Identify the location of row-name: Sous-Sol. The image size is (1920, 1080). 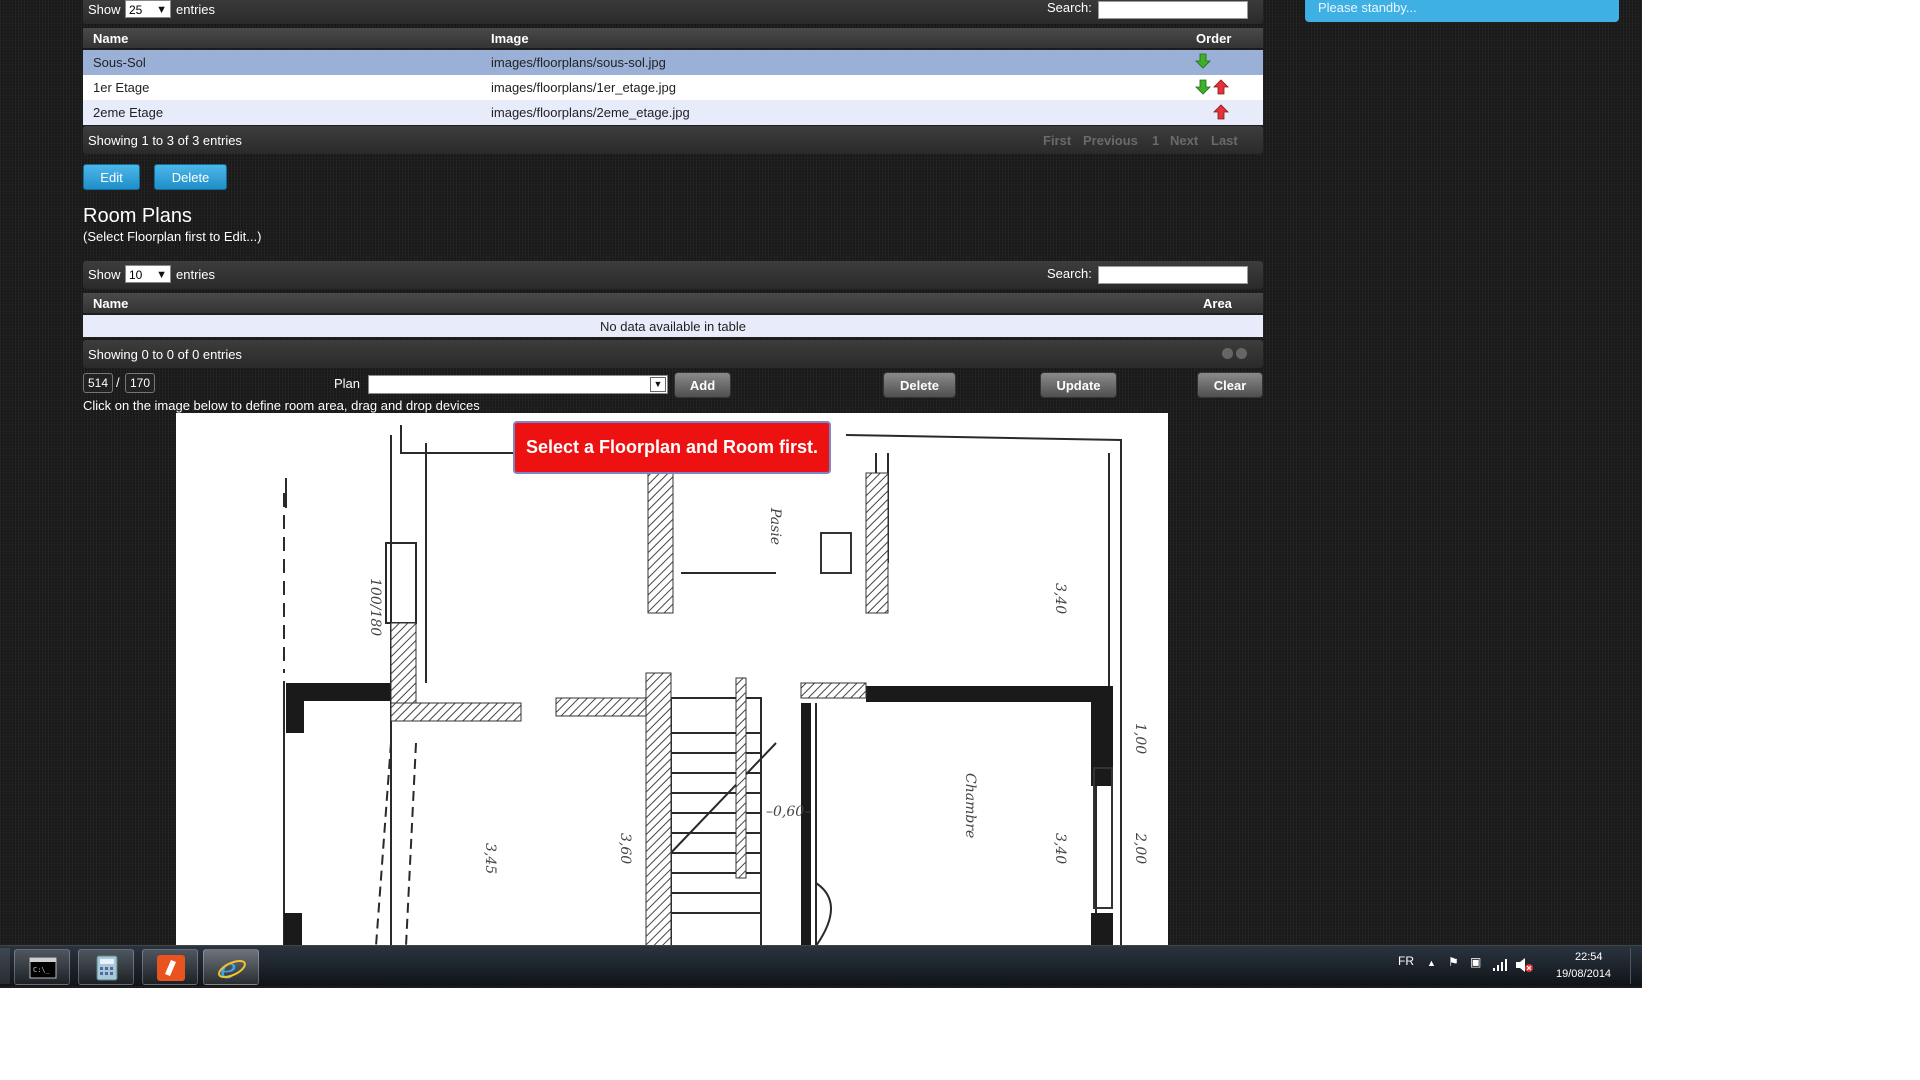
(119, 62).